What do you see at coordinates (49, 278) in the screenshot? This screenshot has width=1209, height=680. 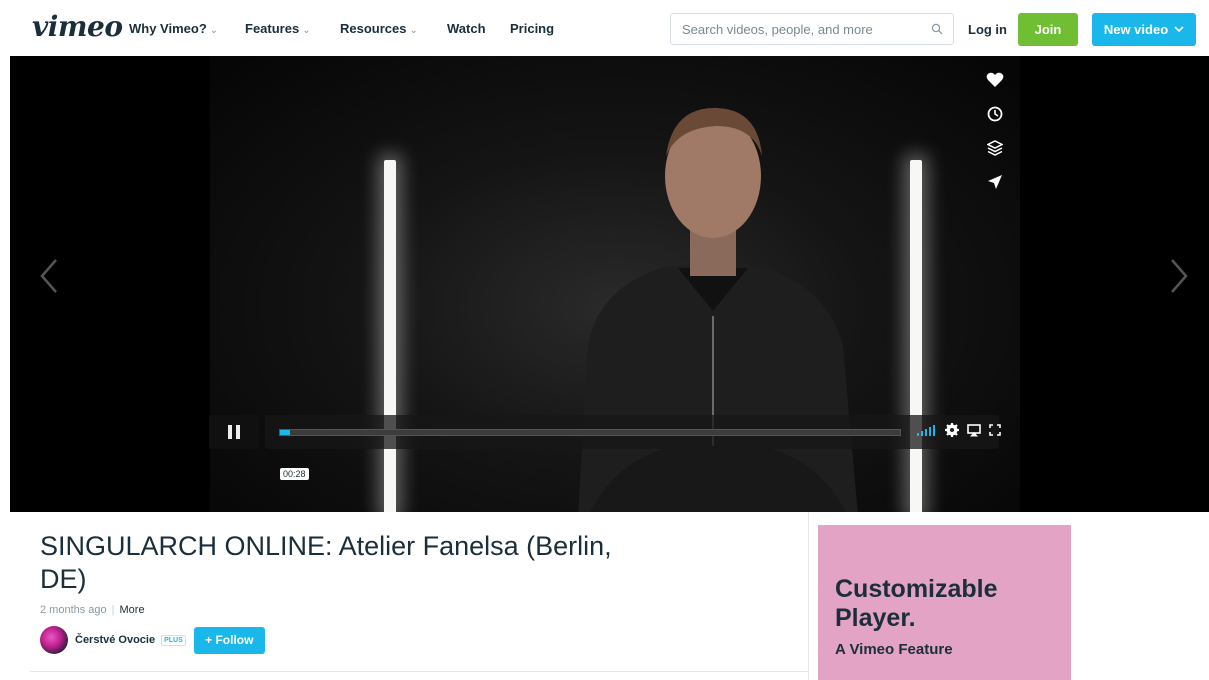 I see `previous-video-arrow` at bounding box center [49, 278].